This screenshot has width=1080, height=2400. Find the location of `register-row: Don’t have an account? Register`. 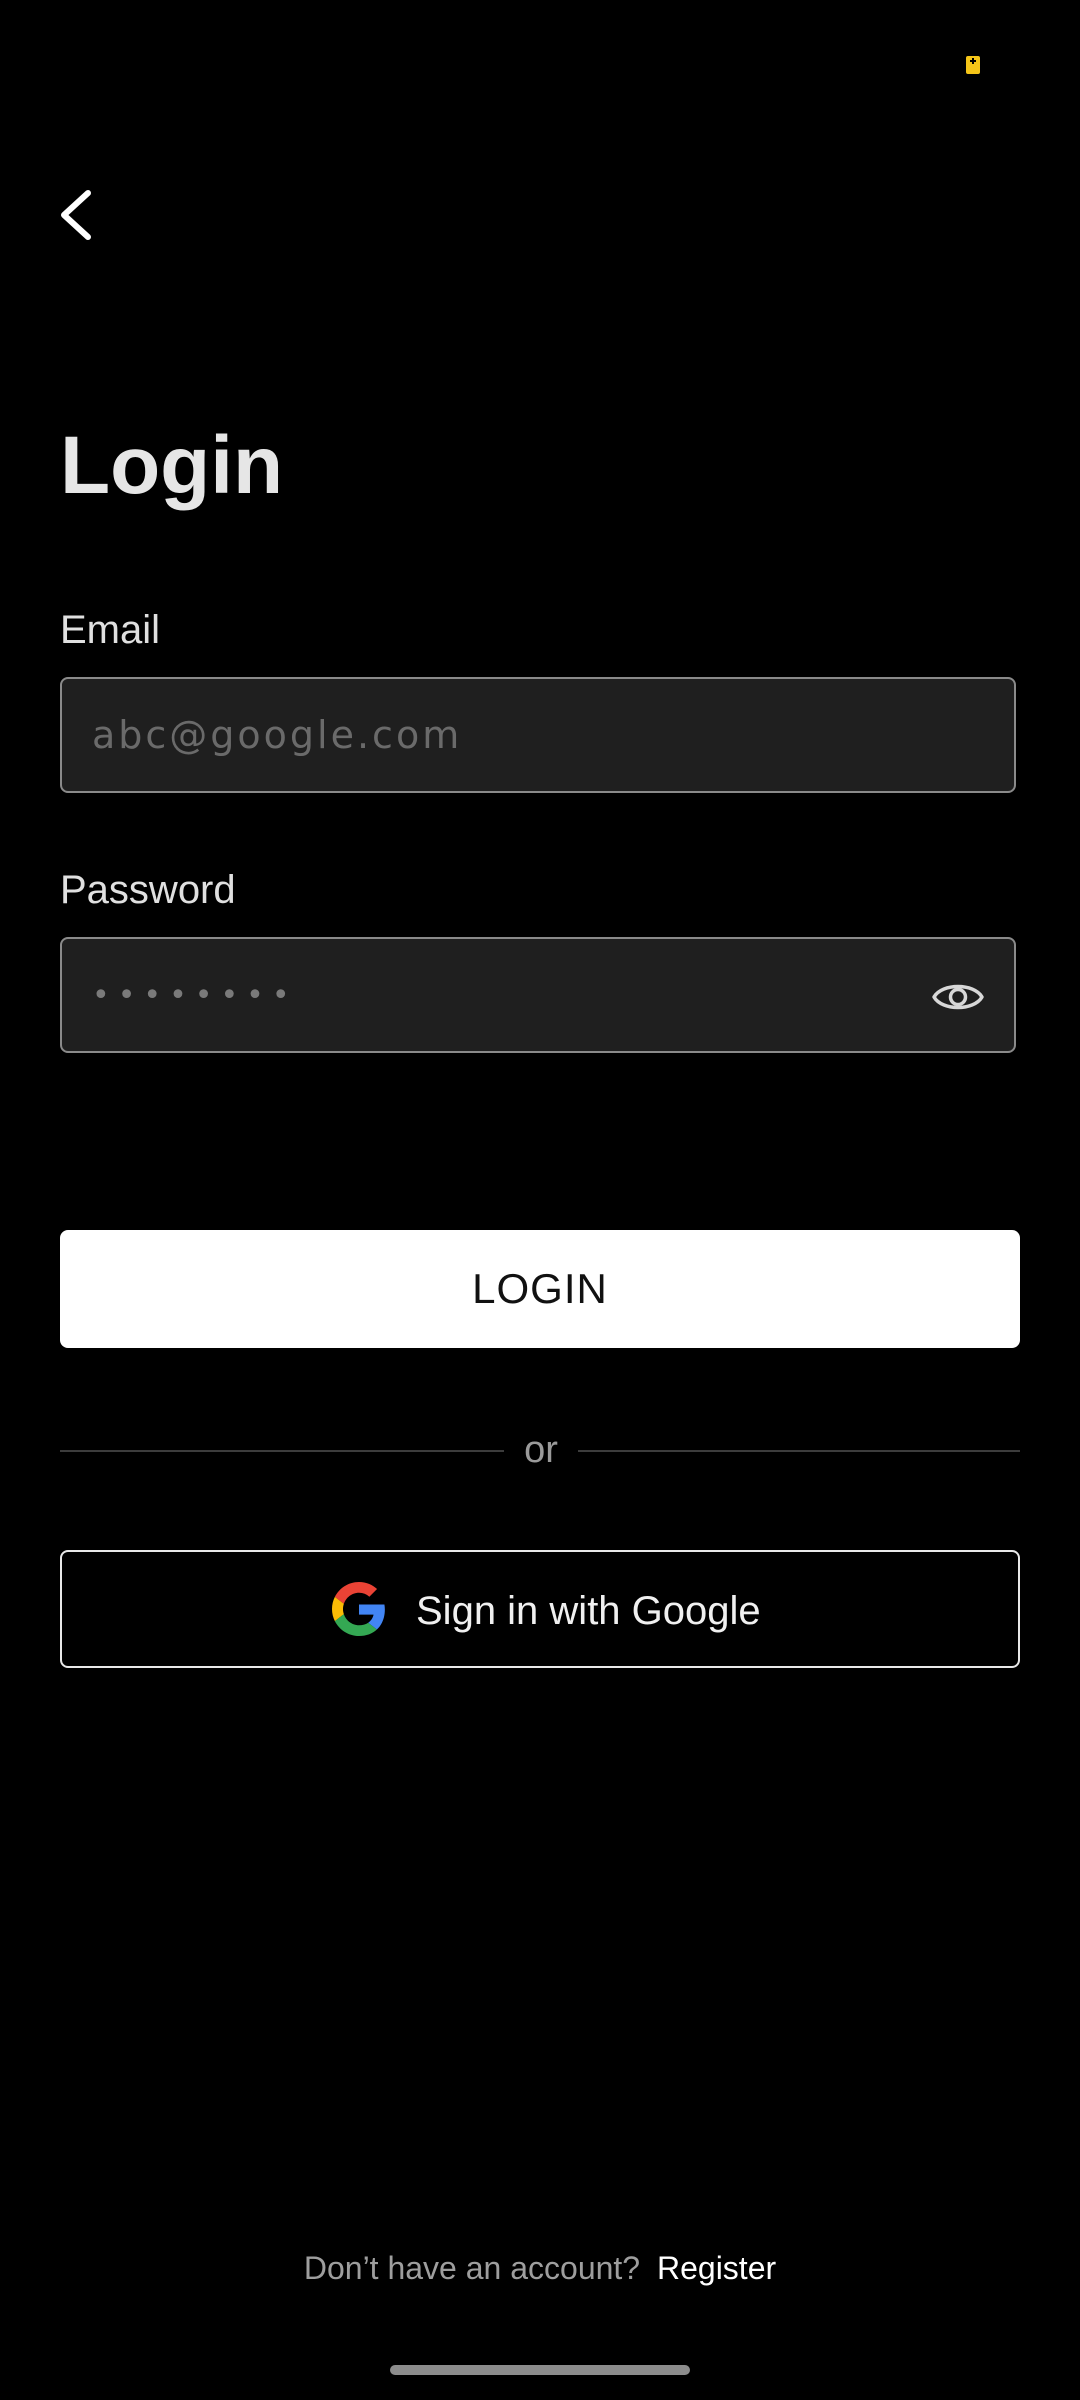

register-row: Don’t have an account? Register is located at coordinates (540, 2268).